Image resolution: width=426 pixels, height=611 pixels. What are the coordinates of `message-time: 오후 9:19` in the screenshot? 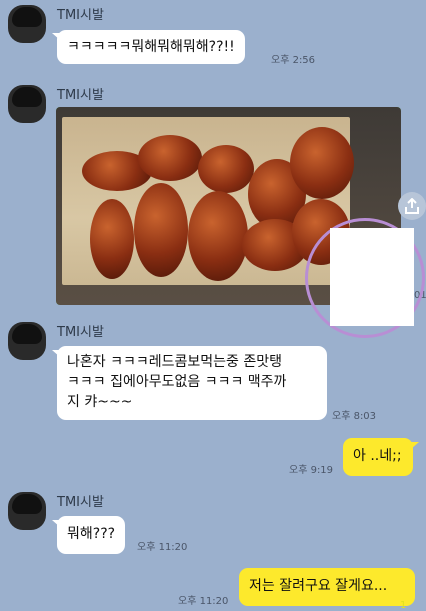 It's located at (311, 470).